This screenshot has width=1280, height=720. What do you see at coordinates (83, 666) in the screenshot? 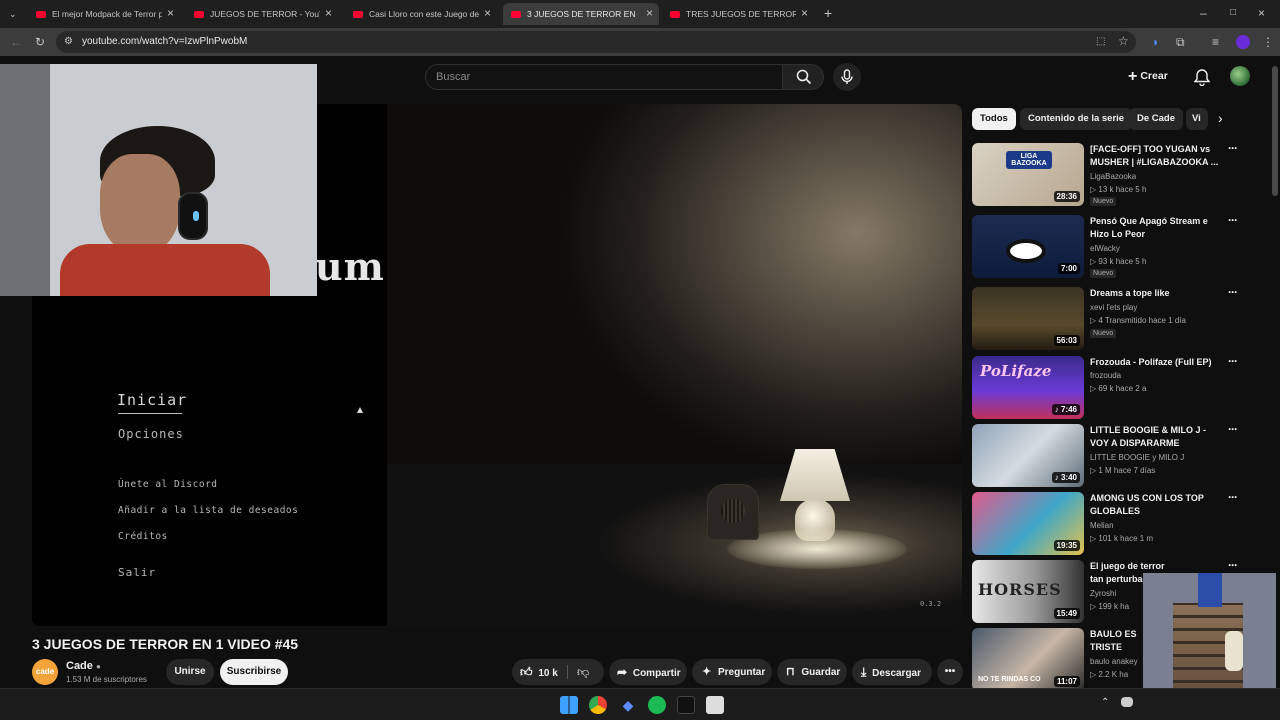
I see `channel-name: Cade ●` at bounding box center [83, 666].